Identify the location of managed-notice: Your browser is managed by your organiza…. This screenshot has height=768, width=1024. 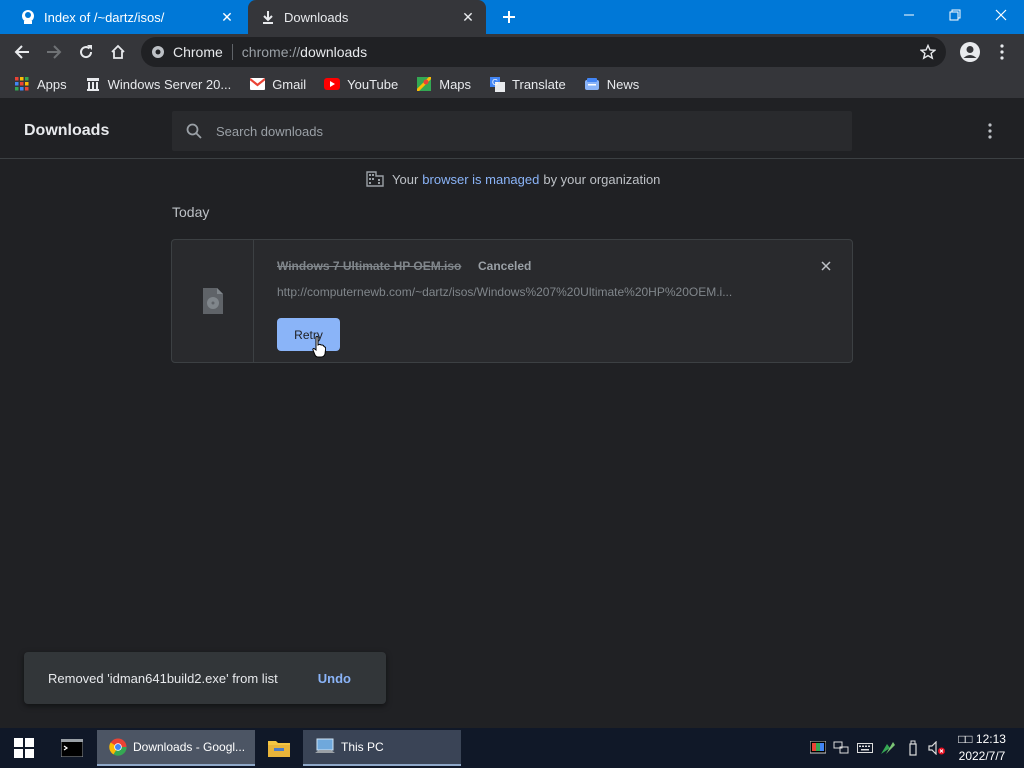
(513, 179).